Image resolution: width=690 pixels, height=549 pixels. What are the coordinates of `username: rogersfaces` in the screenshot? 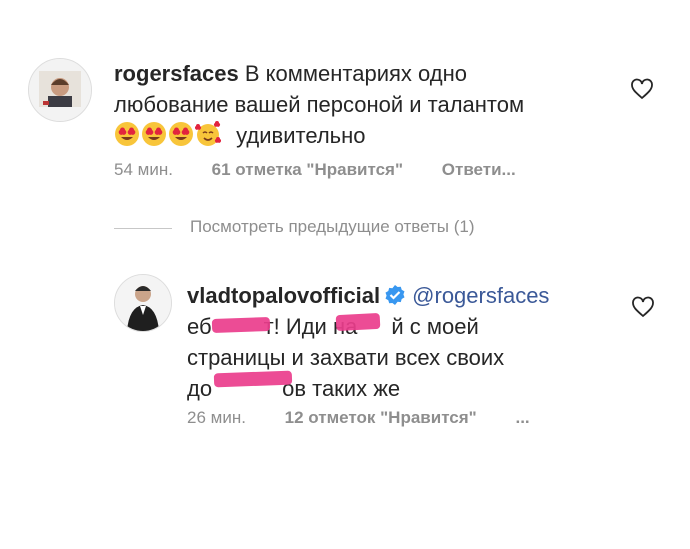 It's located at (176, 73).